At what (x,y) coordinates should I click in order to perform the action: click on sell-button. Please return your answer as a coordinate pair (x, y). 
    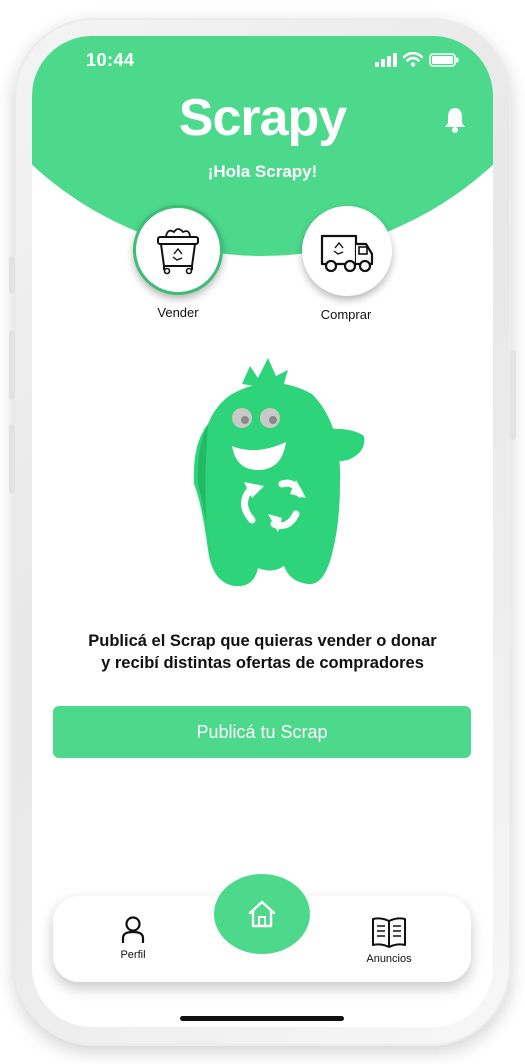
    Looking at the image, I should click on (178, 250).